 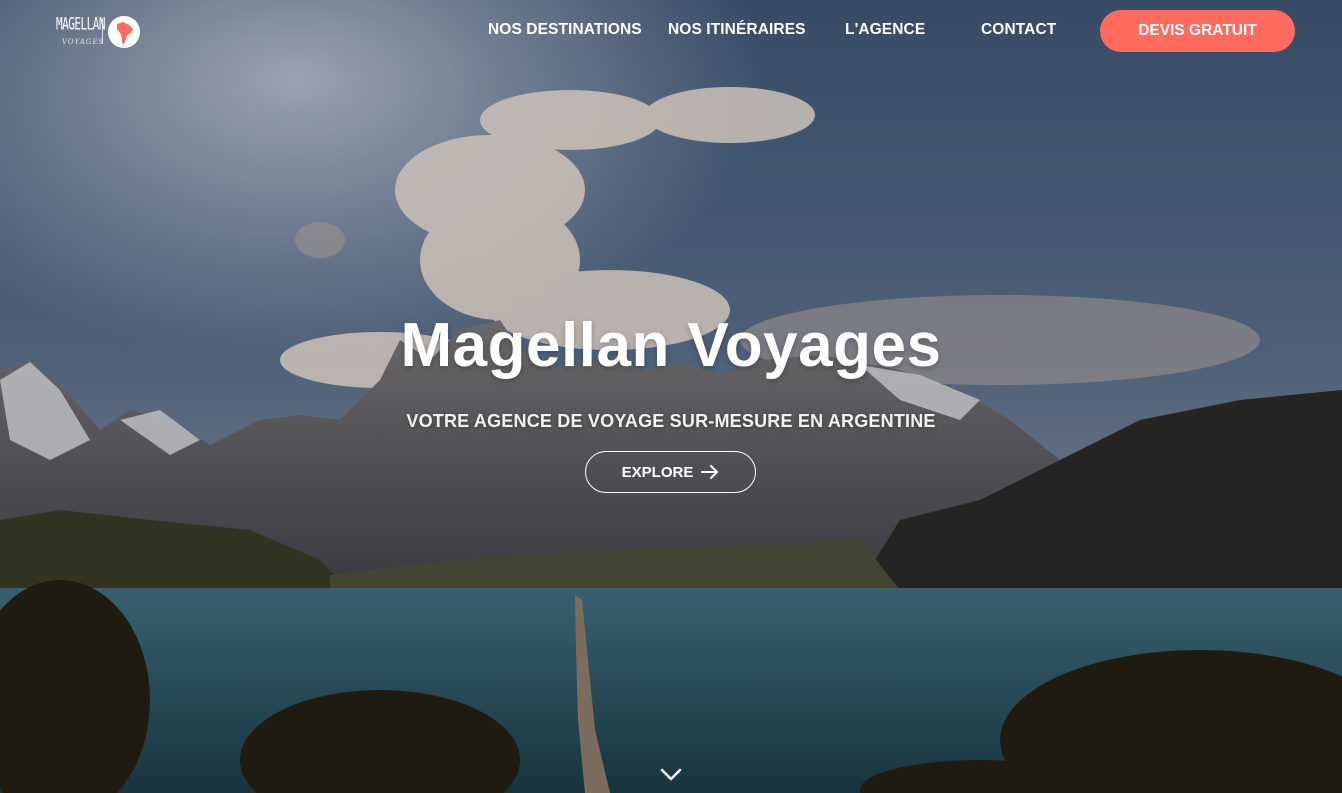 I want to click on arrow-right-icon, so click(x=710, y=472).